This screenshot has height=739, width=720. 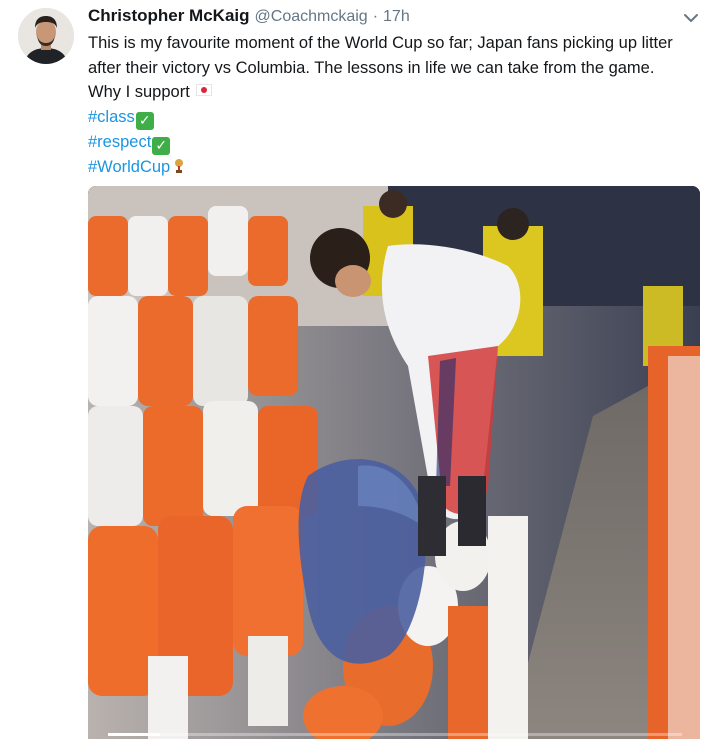 I want to click on user-handle: @Coachmckaig, so click(x=311, y=17).